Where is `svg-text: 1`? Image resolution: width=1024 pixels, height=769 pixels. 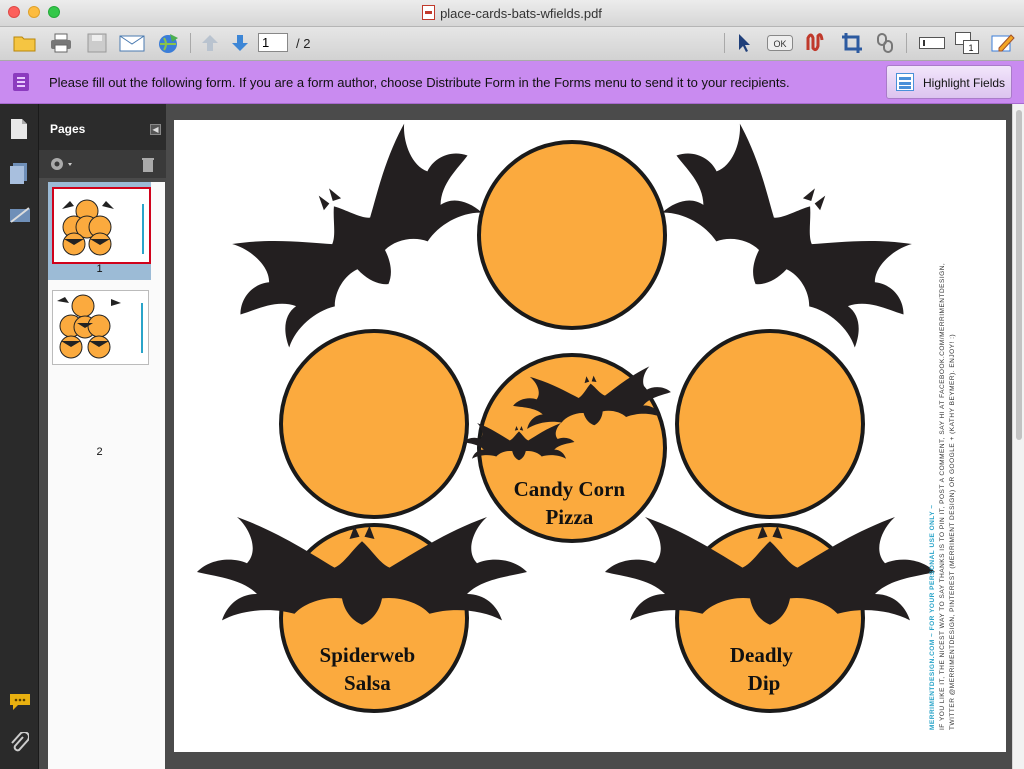 svg-text: 1 is located at coordinates (970, 48).